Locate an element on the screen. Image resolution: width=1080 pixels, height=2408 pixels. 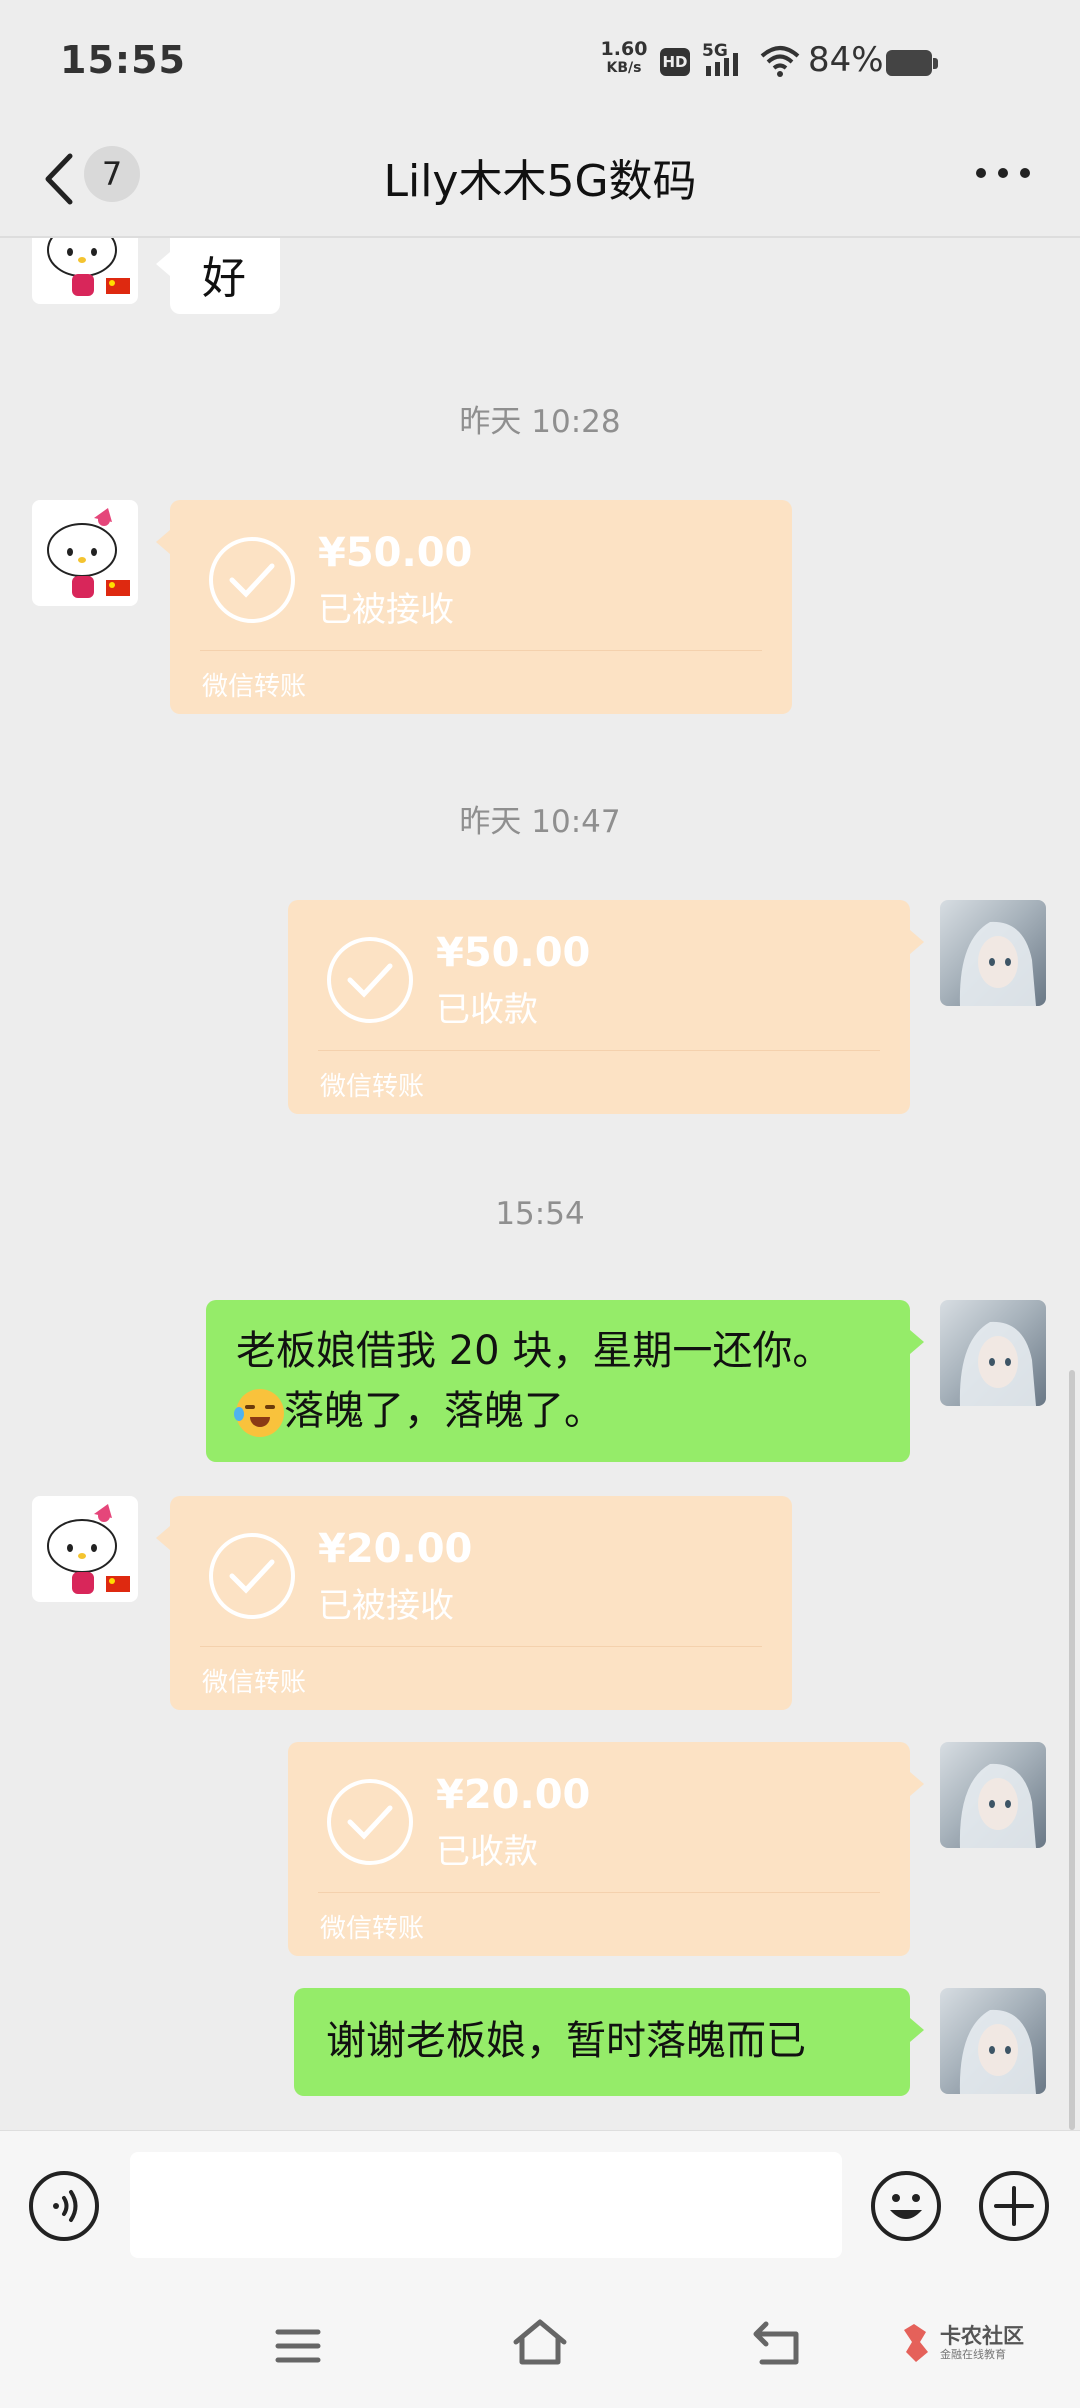
plus-icon is located at coordinates (1014, 2206).